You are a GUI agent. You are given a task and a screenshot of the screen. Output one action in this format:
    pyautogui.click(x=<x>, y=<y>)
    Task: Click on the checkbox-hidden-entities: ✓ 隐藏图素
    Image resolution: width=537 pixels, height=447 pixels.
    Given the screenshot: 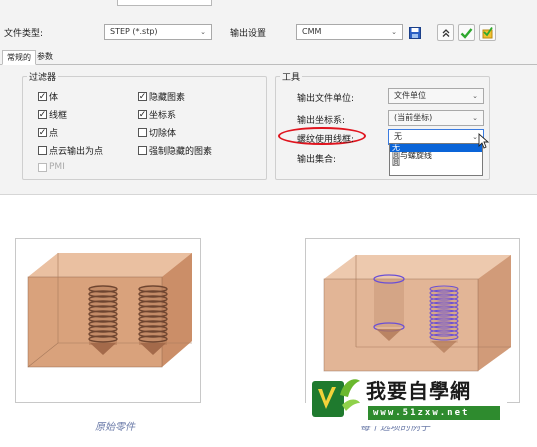 What is the action you would take?
    pyautogui.click(x=161, y=96)
    